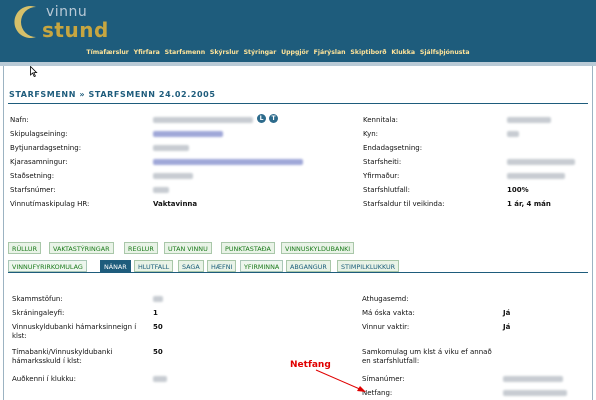 This screenshot has height=400, width=596. Describe the element at coordinates (513, 134) in the screenshot. I see `value-kyn-redacted` at that location.